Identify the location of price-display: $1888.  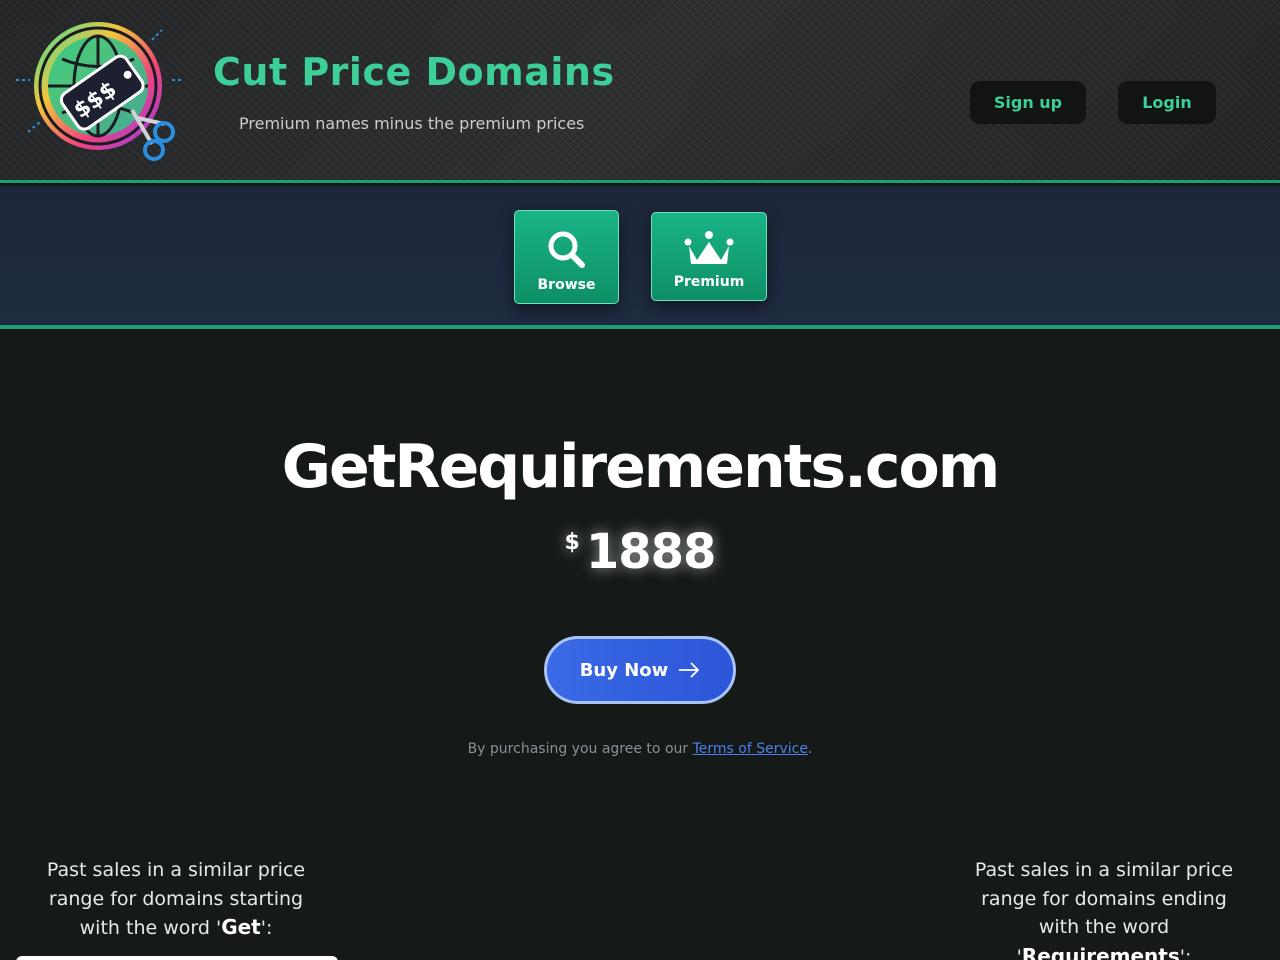
(640, 552).